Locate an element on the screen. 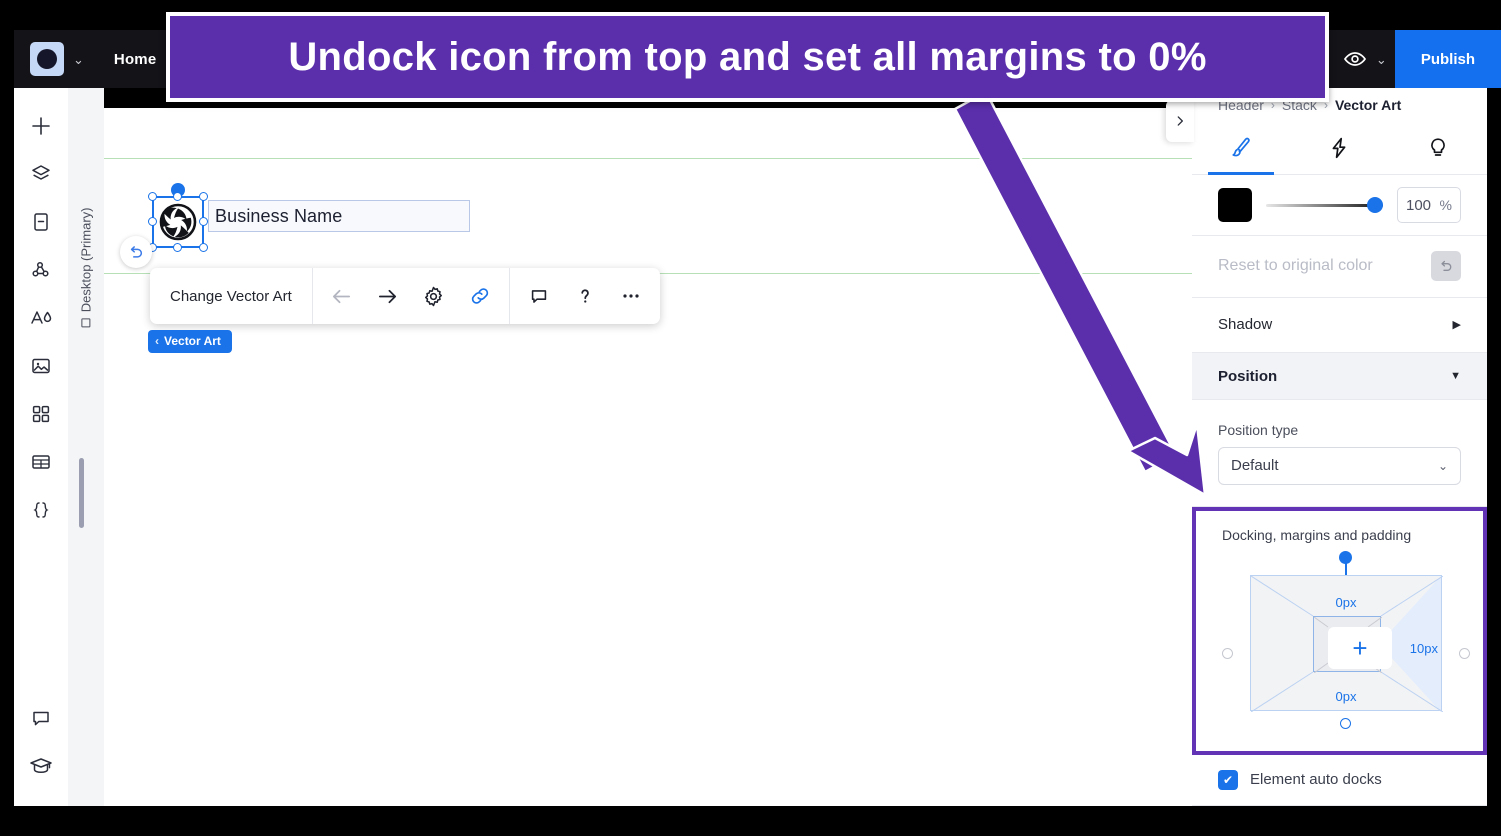 The image size is (1501, 836). device-label: Desktop (Primary) is located at coordinates (86, 268).